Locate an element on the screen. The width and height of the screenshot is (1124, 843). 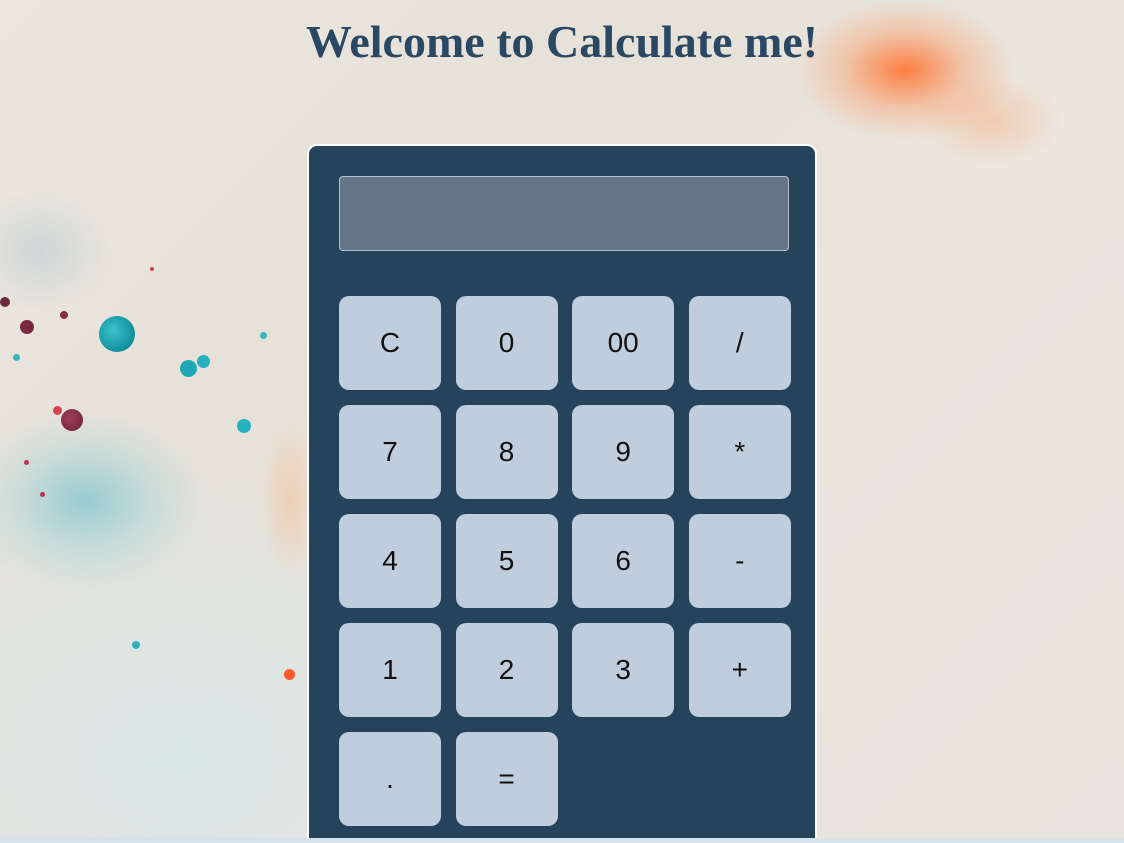
digit-7-button: 7 is located at coordinates (390, 452).